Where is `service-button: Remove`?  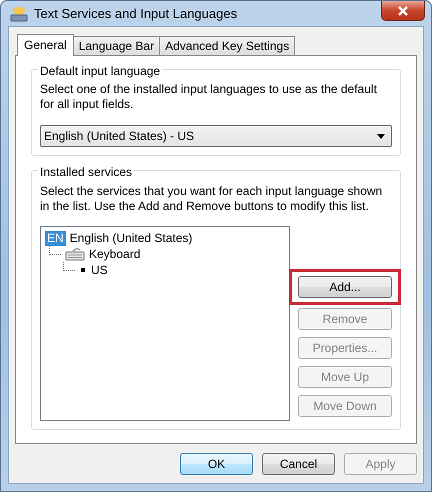
service-button: Remove is located at coordinates (345, 319).